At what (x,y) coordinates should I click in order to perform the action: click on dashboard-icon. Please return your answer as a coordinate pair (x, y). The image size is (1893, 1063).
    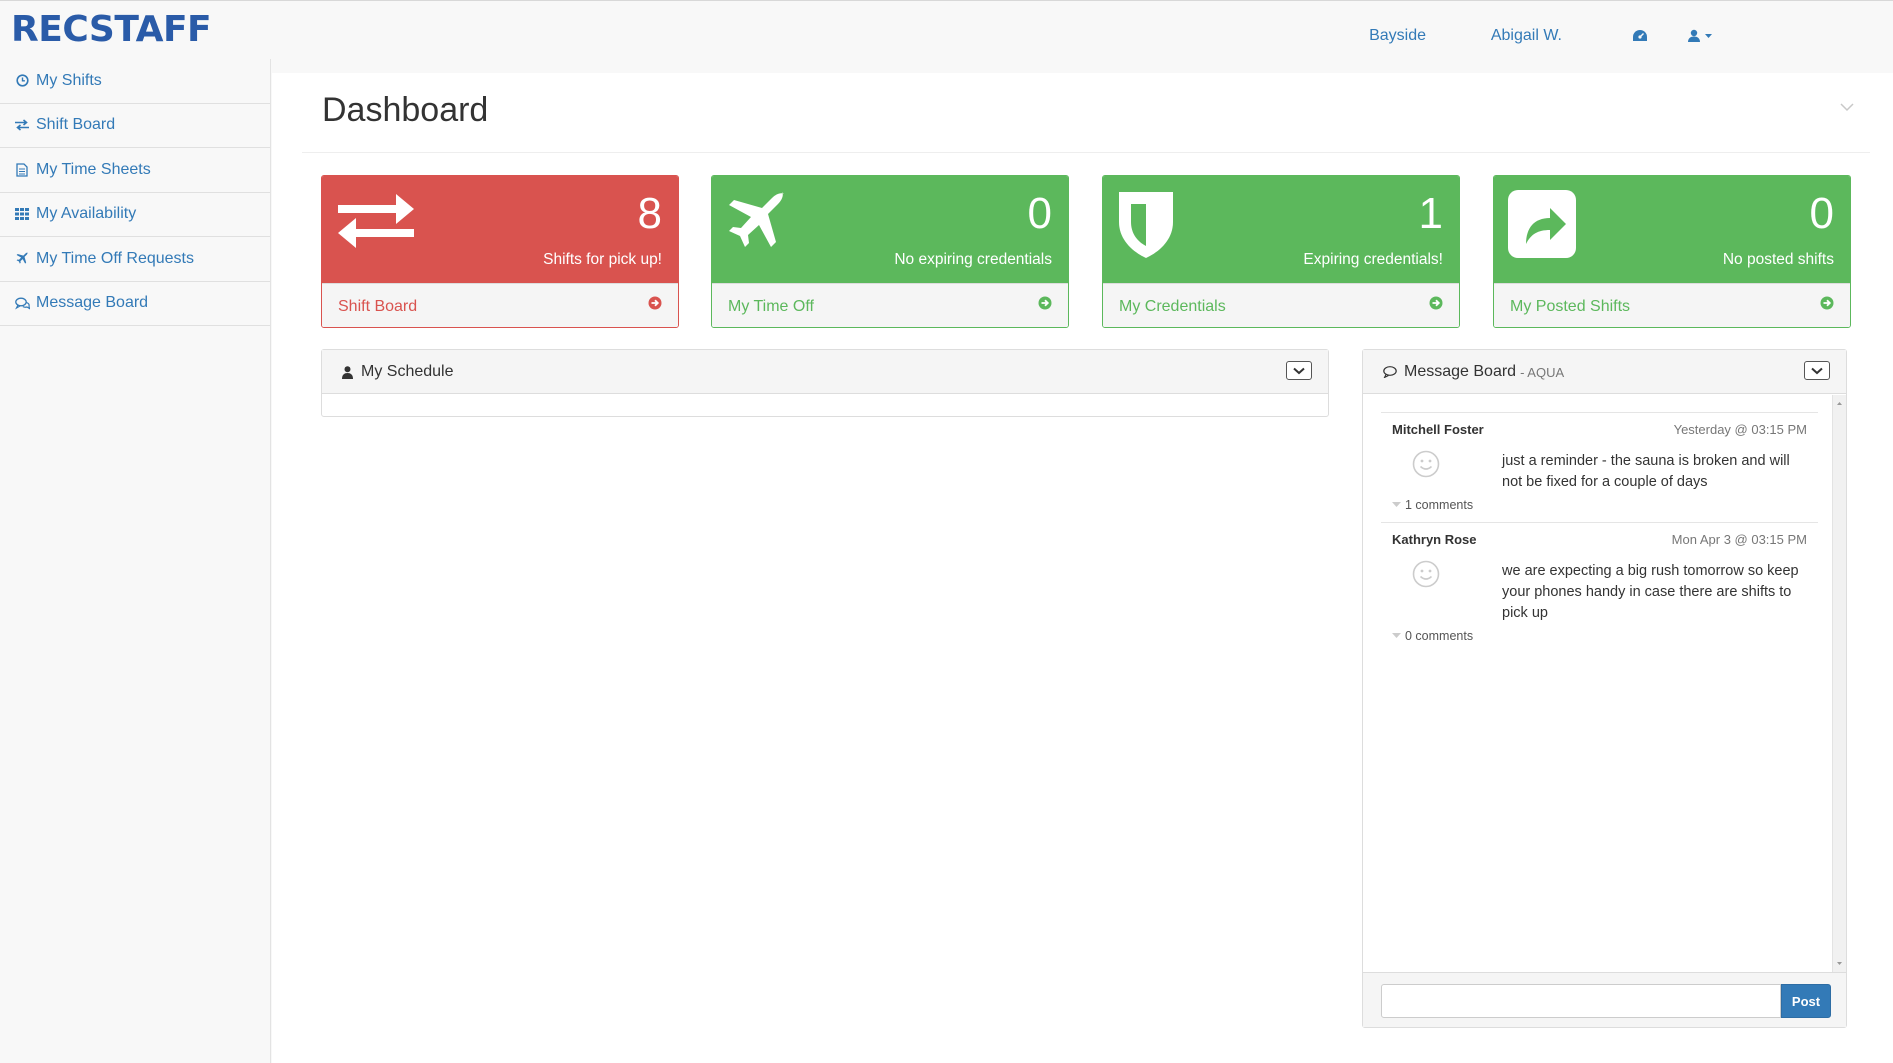
    Looking at the image, I should click on (1640, 38).